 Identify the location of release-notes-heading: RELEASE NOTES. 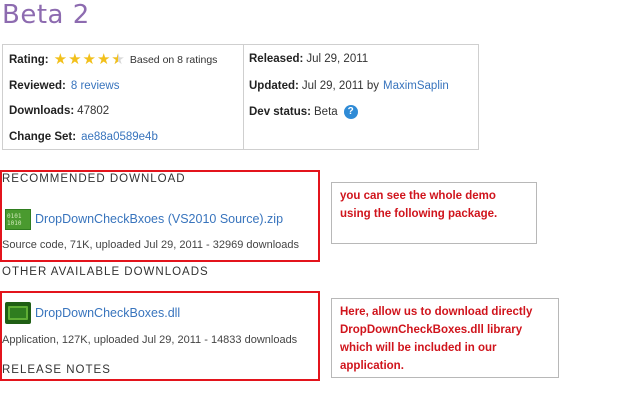
(56, 370).